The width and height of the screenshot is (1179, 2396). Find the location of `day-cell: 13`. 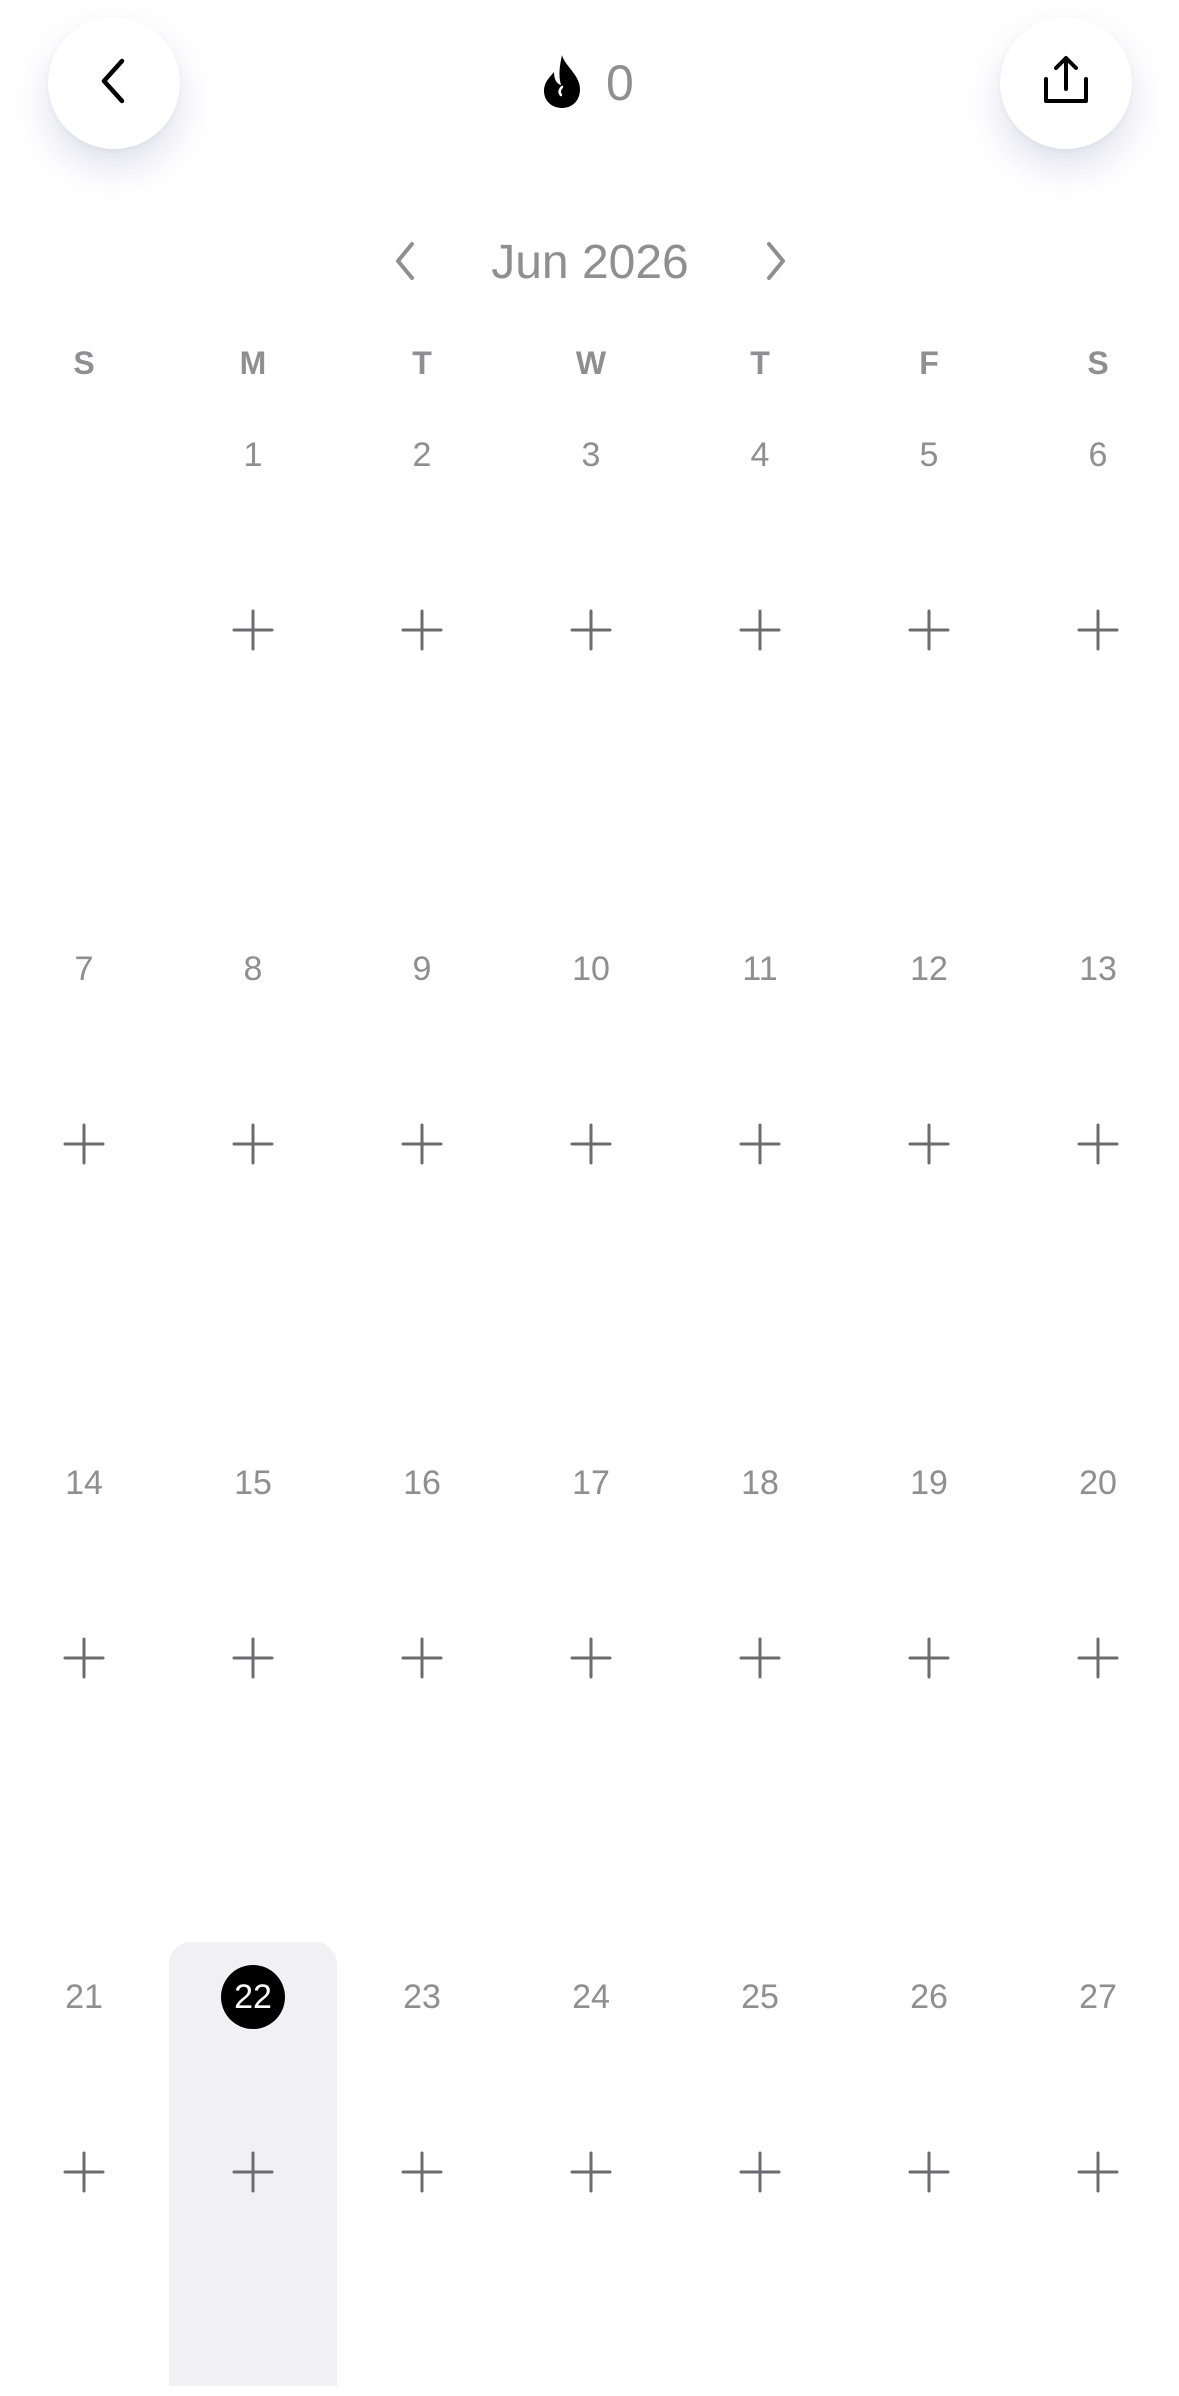

day-cell: 13 is located at coordinates (1096, 1171).